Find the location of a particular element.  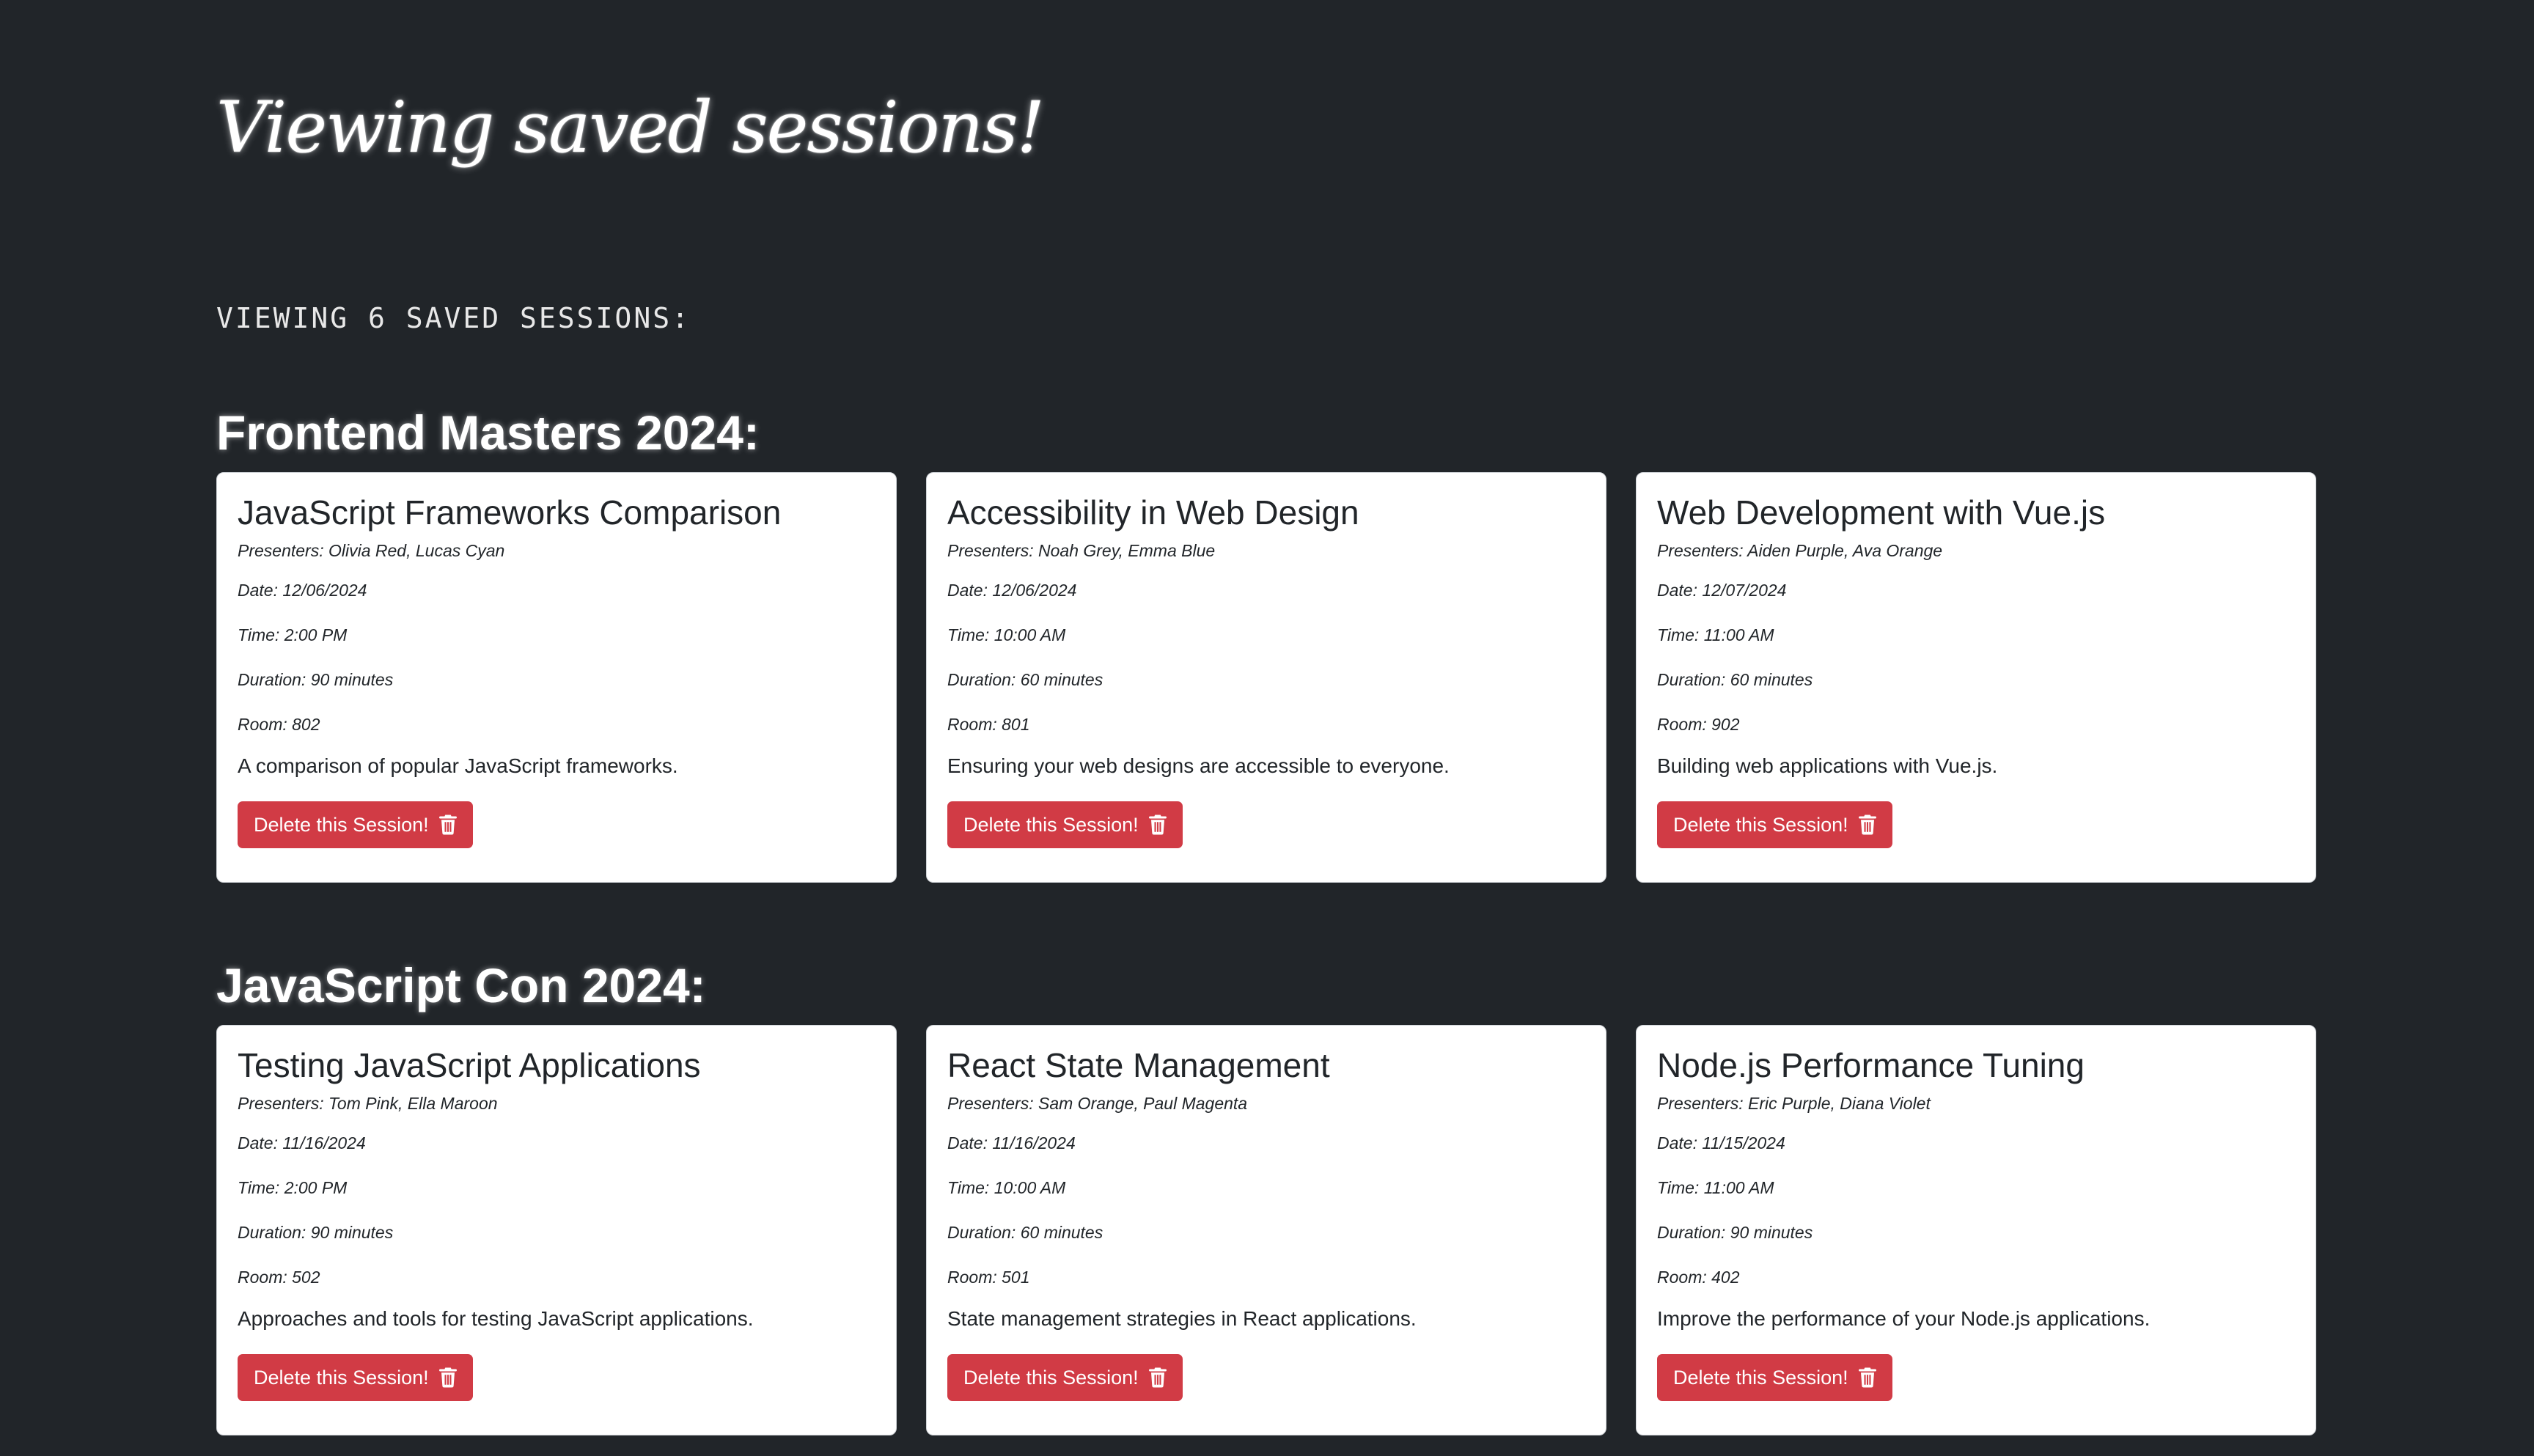

session-date: Date: 12/07/2024 is located at coordinates (1722, 590).